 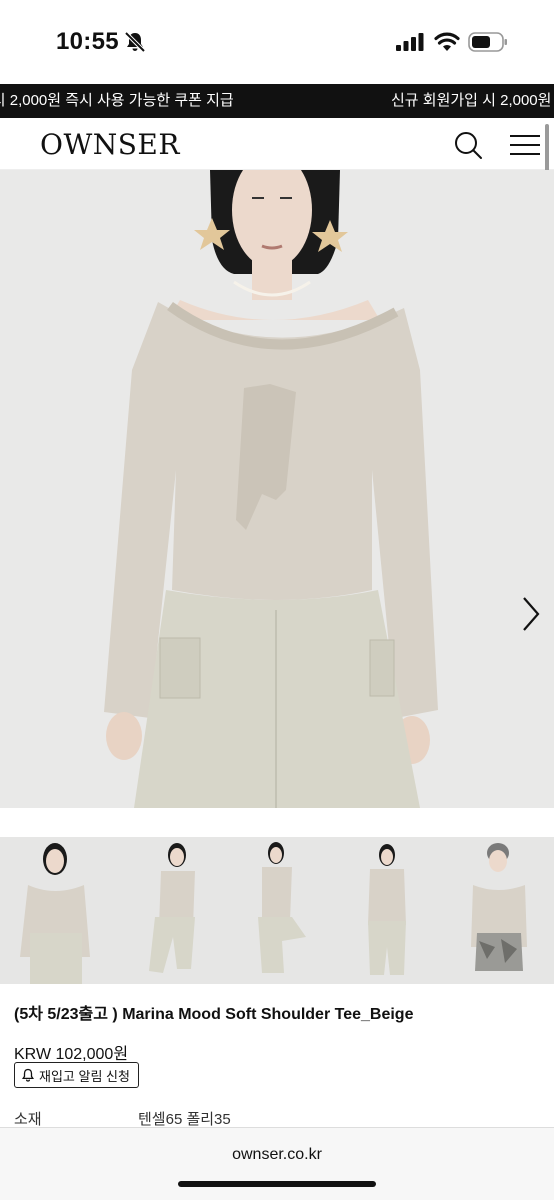 What do you see at coordinates (87, 41) in the screenshot?
I see `status-time: 10:55` at bounding box center [87, 41].